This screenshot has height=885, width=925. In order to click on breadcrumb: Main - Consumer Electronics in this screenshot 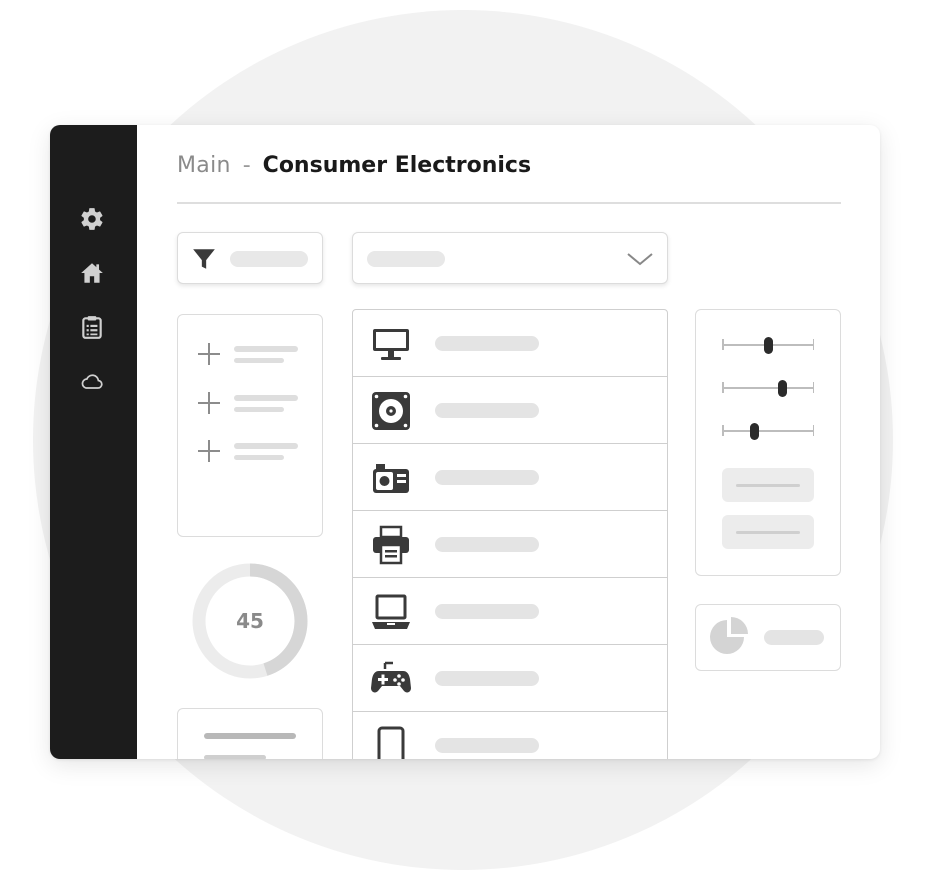, I will do `click(354, 166)`.